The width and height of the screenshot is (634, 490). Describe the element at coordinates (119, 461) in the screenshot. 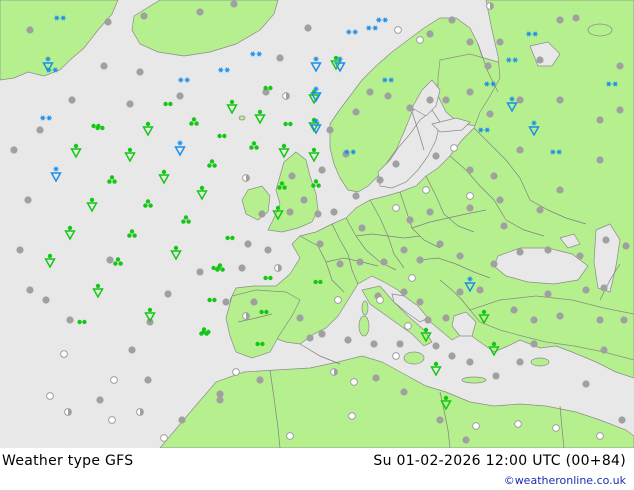

I see `model-name: GFS` at that location.